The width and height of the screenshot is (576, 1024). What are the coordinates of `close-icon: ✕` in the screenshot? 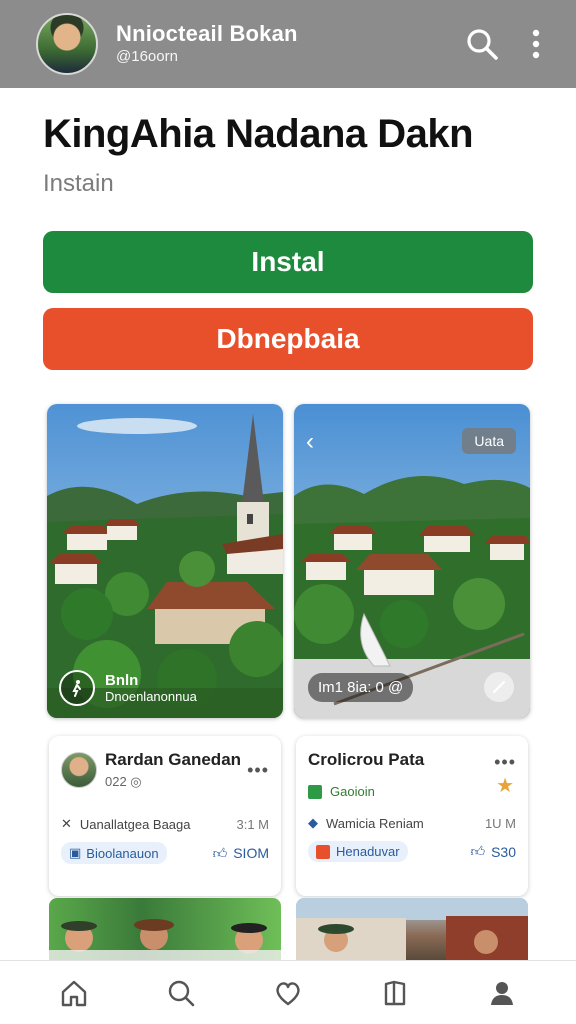 It's located at (66, 823).